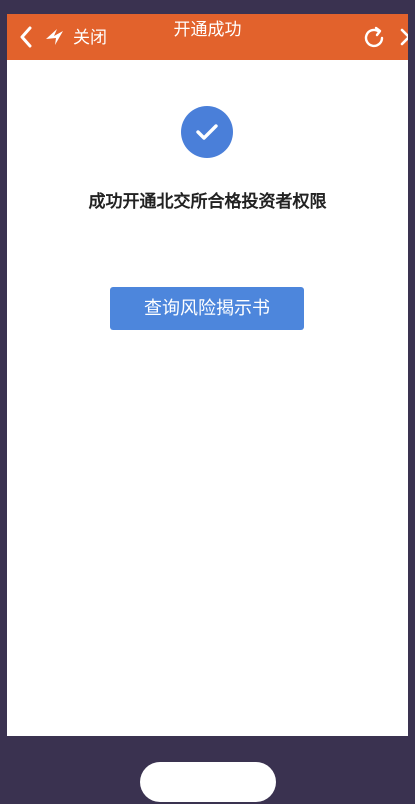  I want to click on header-bar: 关闭 开通成功, so click(207, 37).